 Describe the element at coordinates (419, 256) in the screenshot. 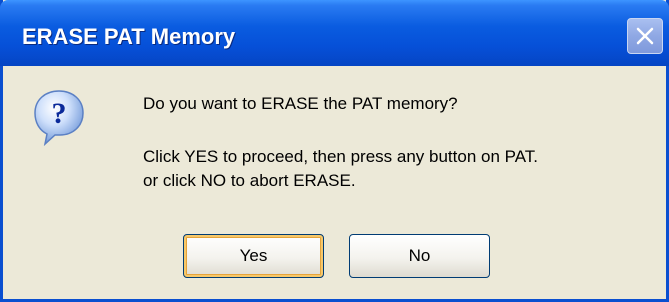

I see `no-button: No` at that location.